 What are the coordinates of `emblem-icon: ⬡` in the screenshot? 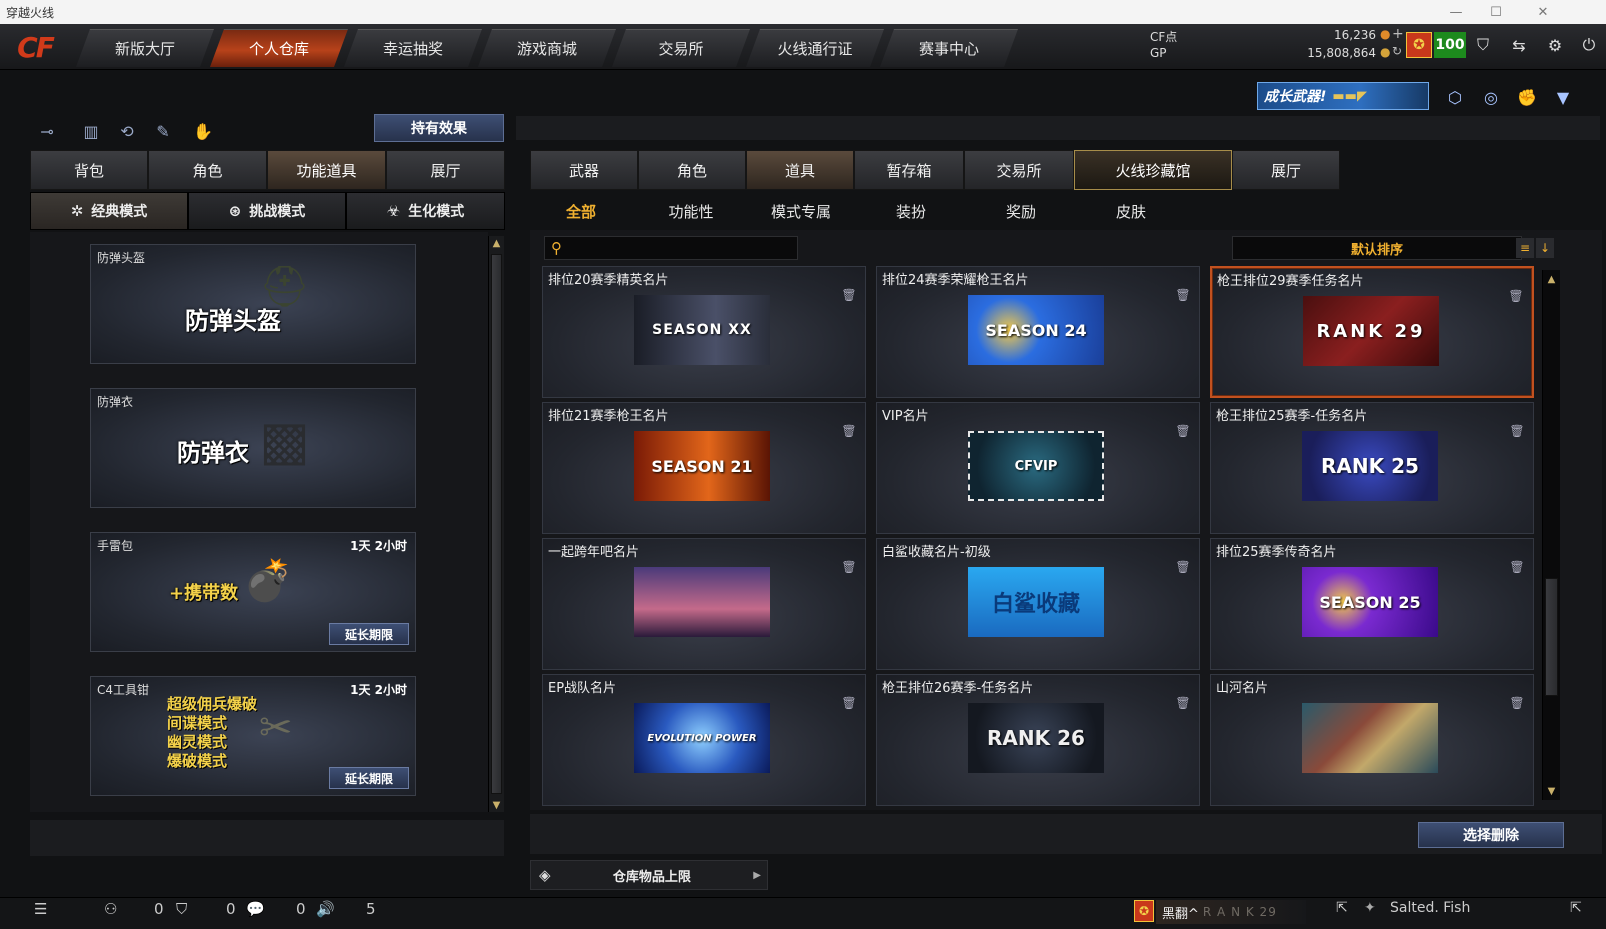 It's located at (1455, 97).